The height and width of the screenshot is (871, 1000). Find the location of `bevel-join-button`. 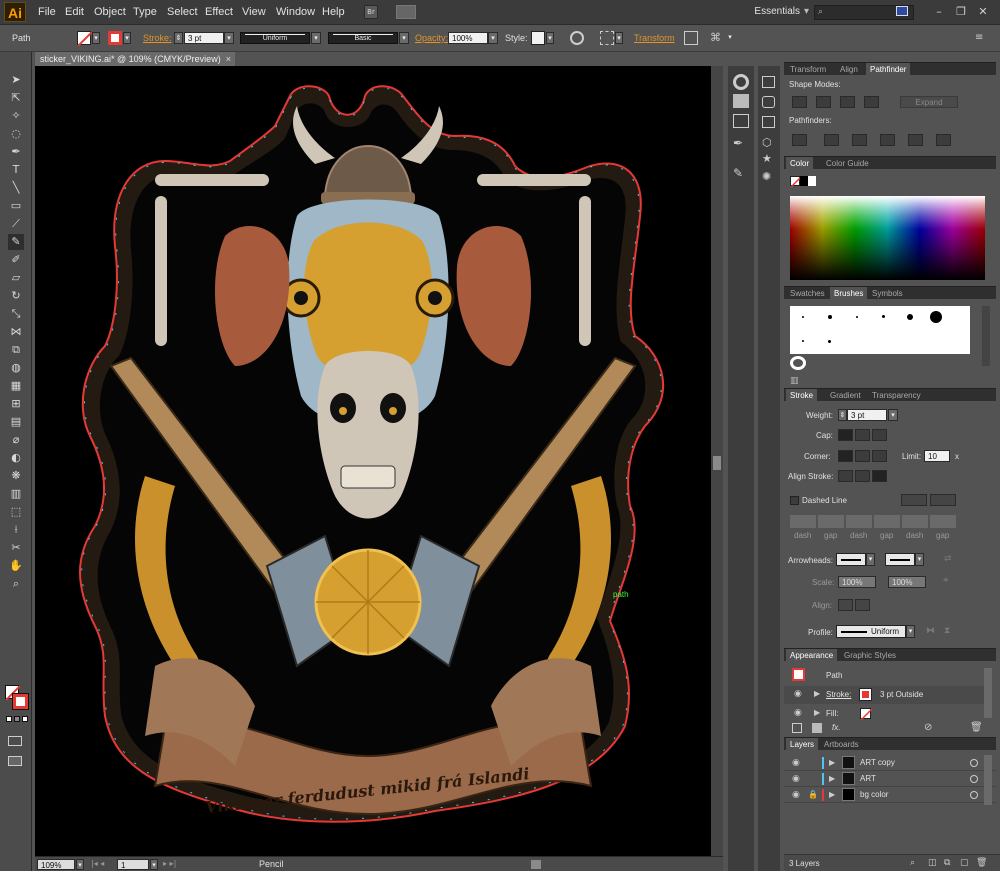

bevel-join-button is located at coordinates (879, 456).